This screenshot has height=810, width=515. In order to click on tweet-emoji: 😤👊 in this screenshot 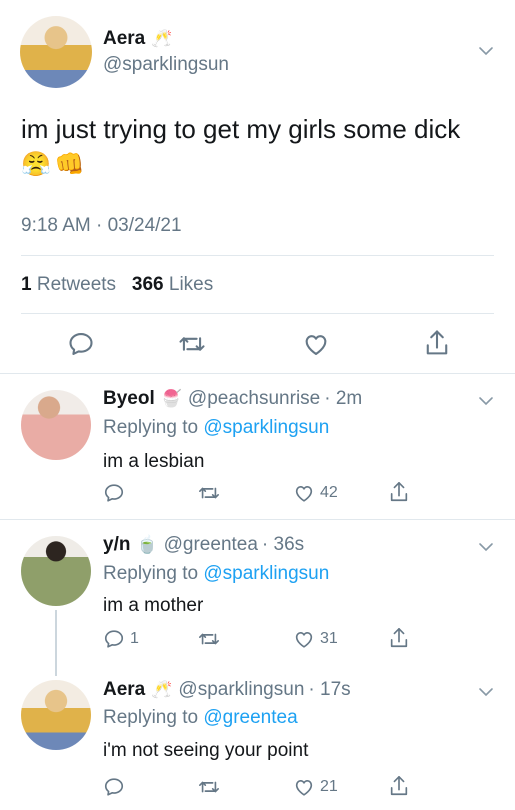, I will do `click(55, 164)`.